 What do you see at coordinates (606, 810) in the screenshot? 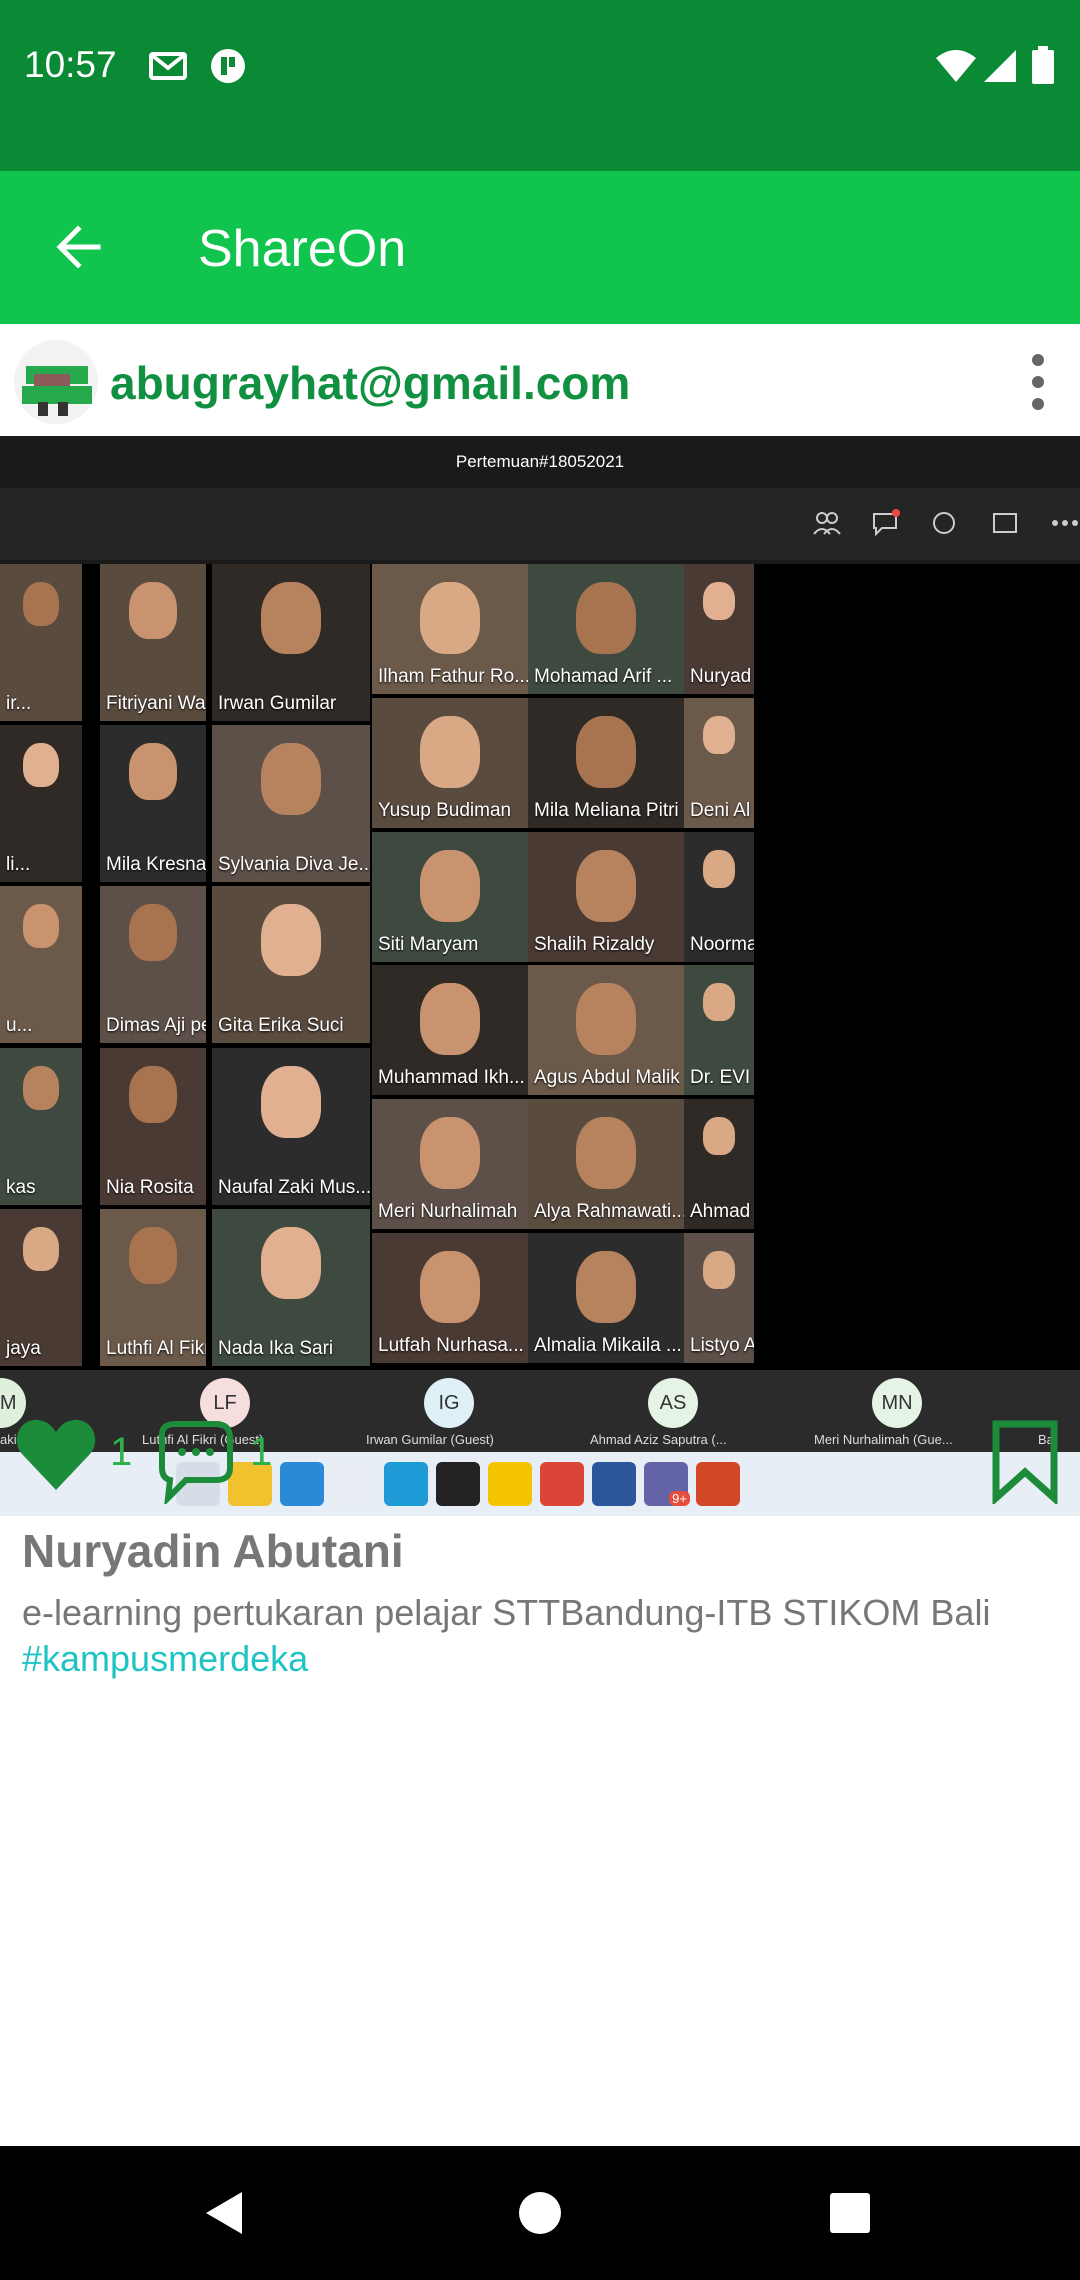
I see `participant-name: Mila Meliana Pitri` at bounding box center [606, 810].